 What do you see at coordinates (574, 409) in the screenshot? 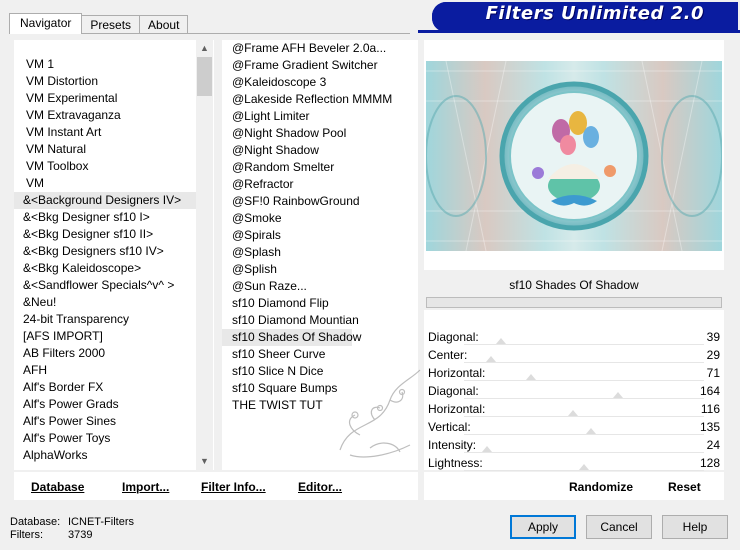
I see `parameter-slider-row: Horizontal: 116` at bounding box center [574, 409].